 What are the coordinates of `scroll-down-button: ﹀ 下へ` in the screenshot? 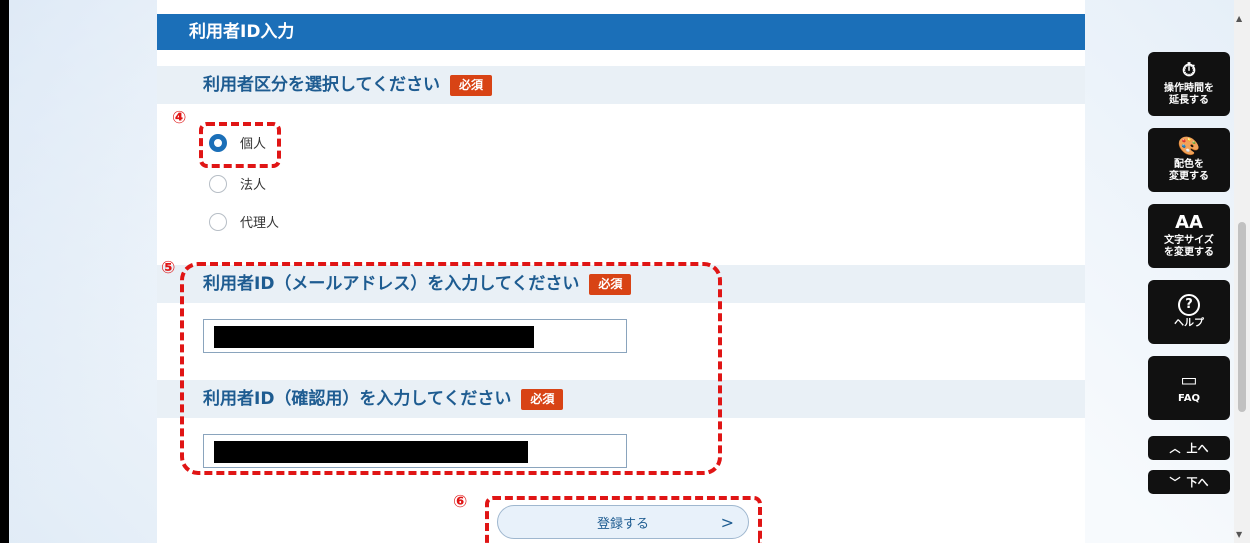 It's located at (1189, 482).